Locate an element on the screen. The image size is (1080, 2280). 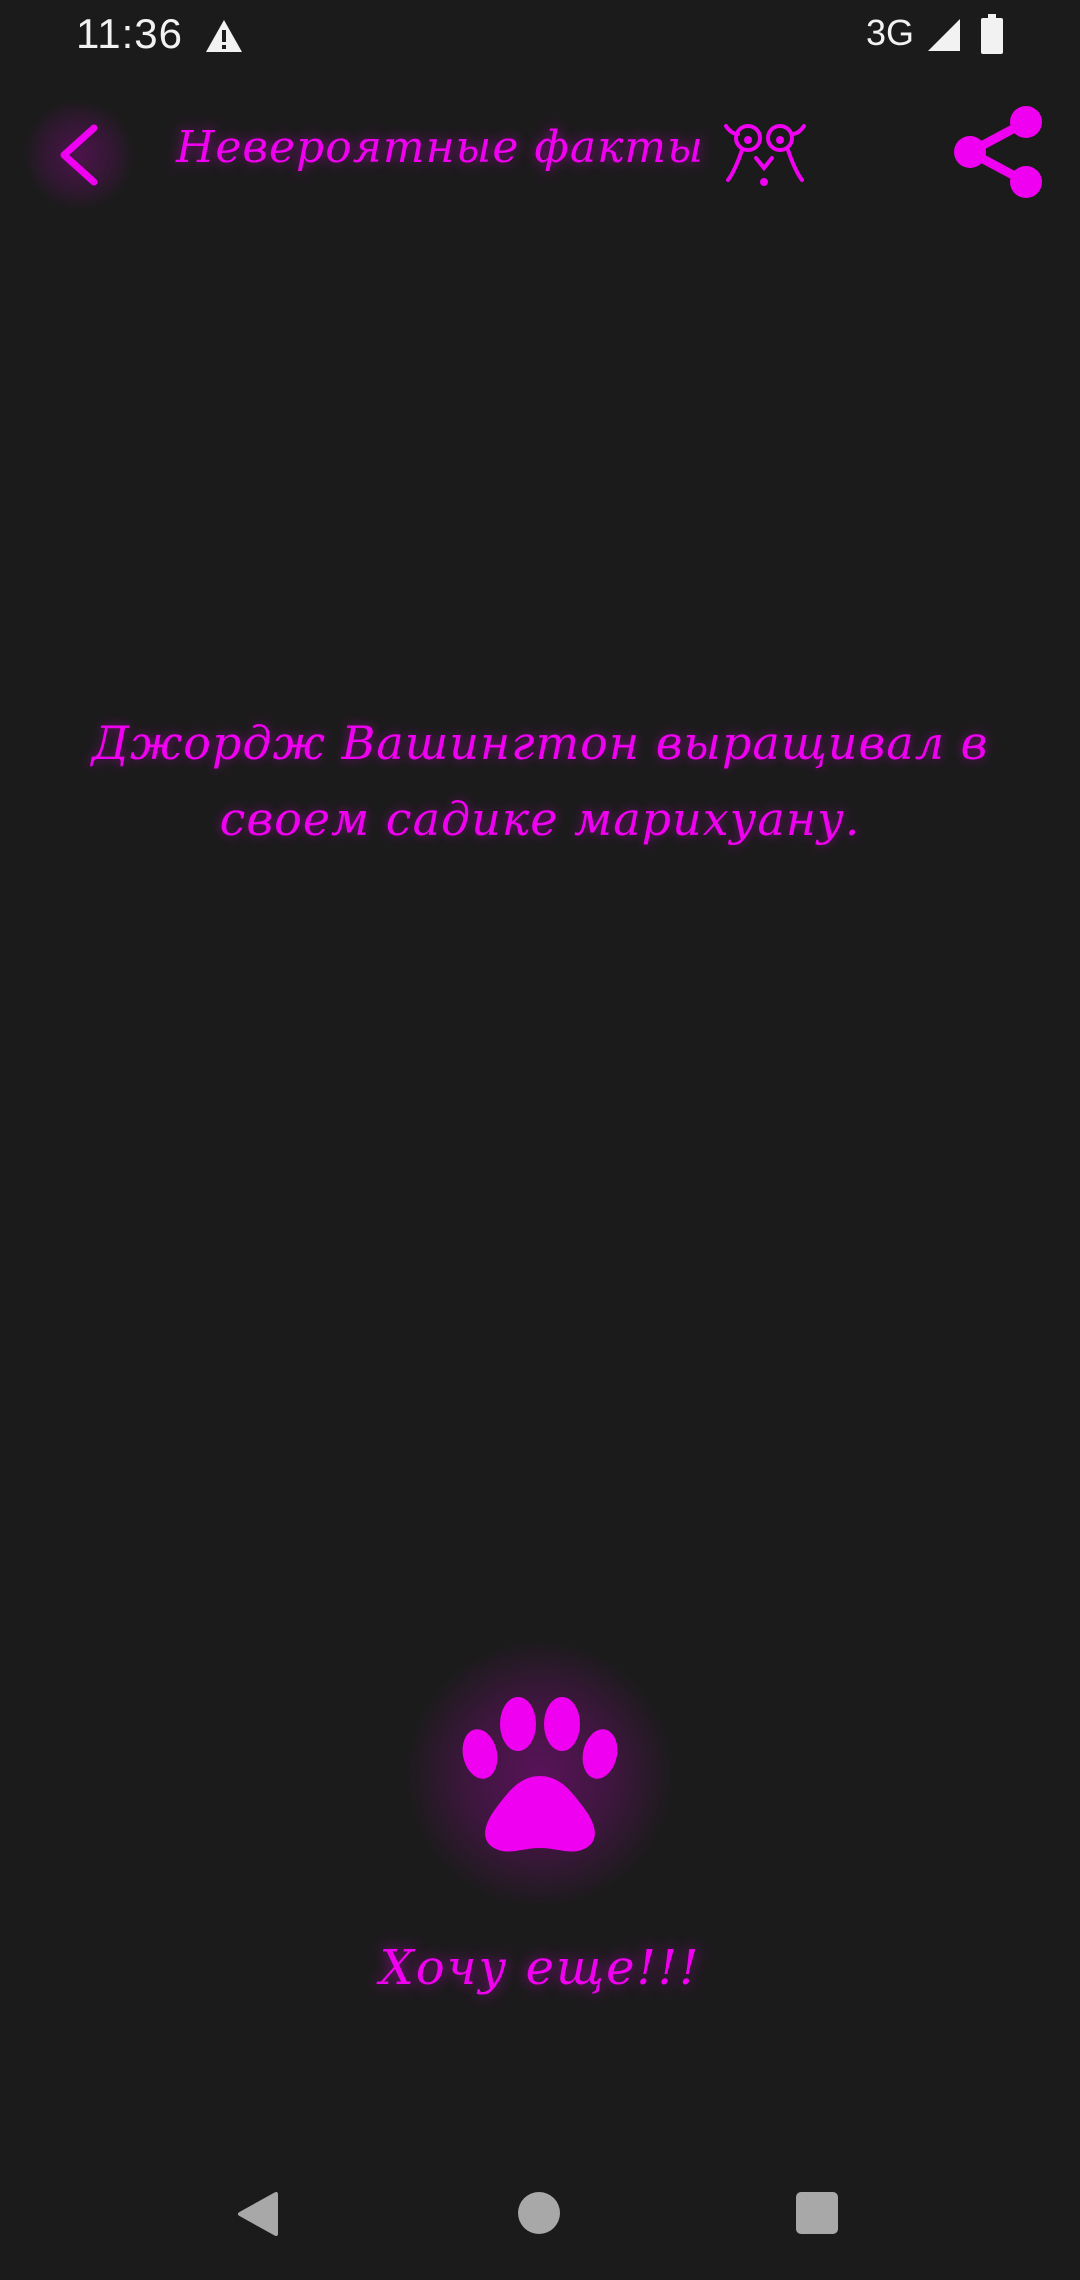
toolbar: Невероятные факты is located at coordinates (540, 155).